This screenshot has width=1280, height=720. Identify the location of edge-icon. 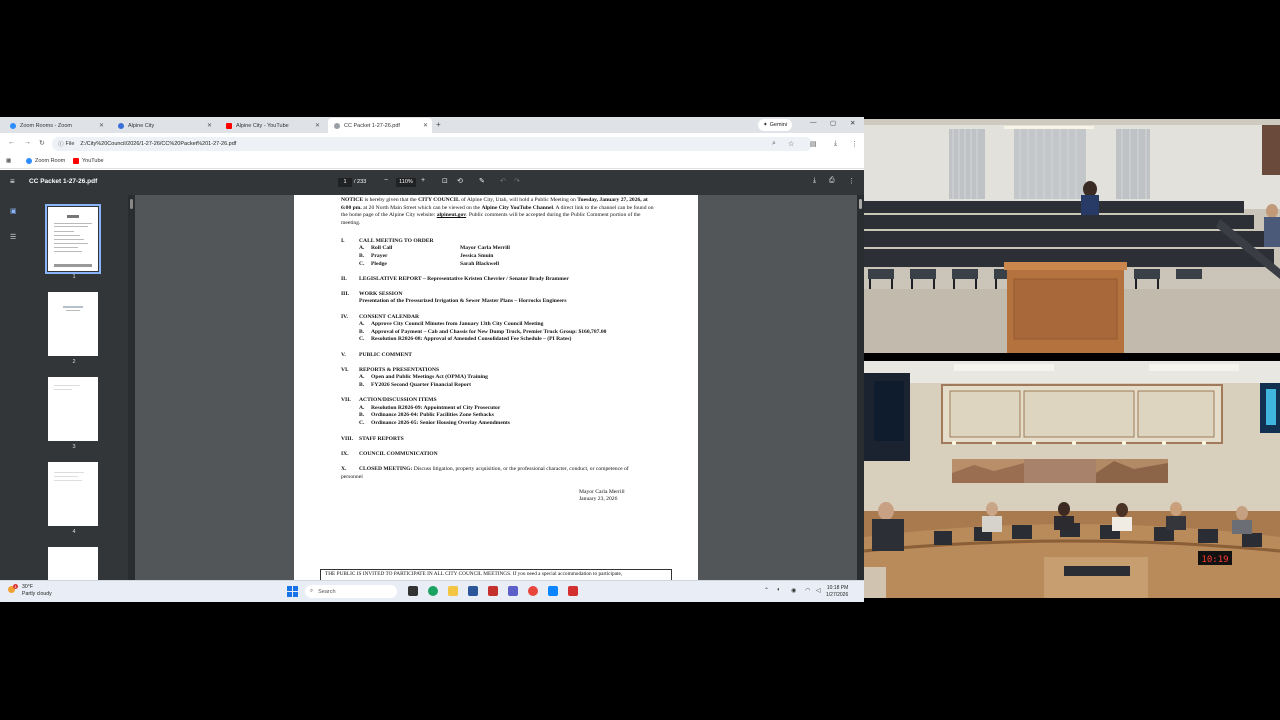
(433, 591).